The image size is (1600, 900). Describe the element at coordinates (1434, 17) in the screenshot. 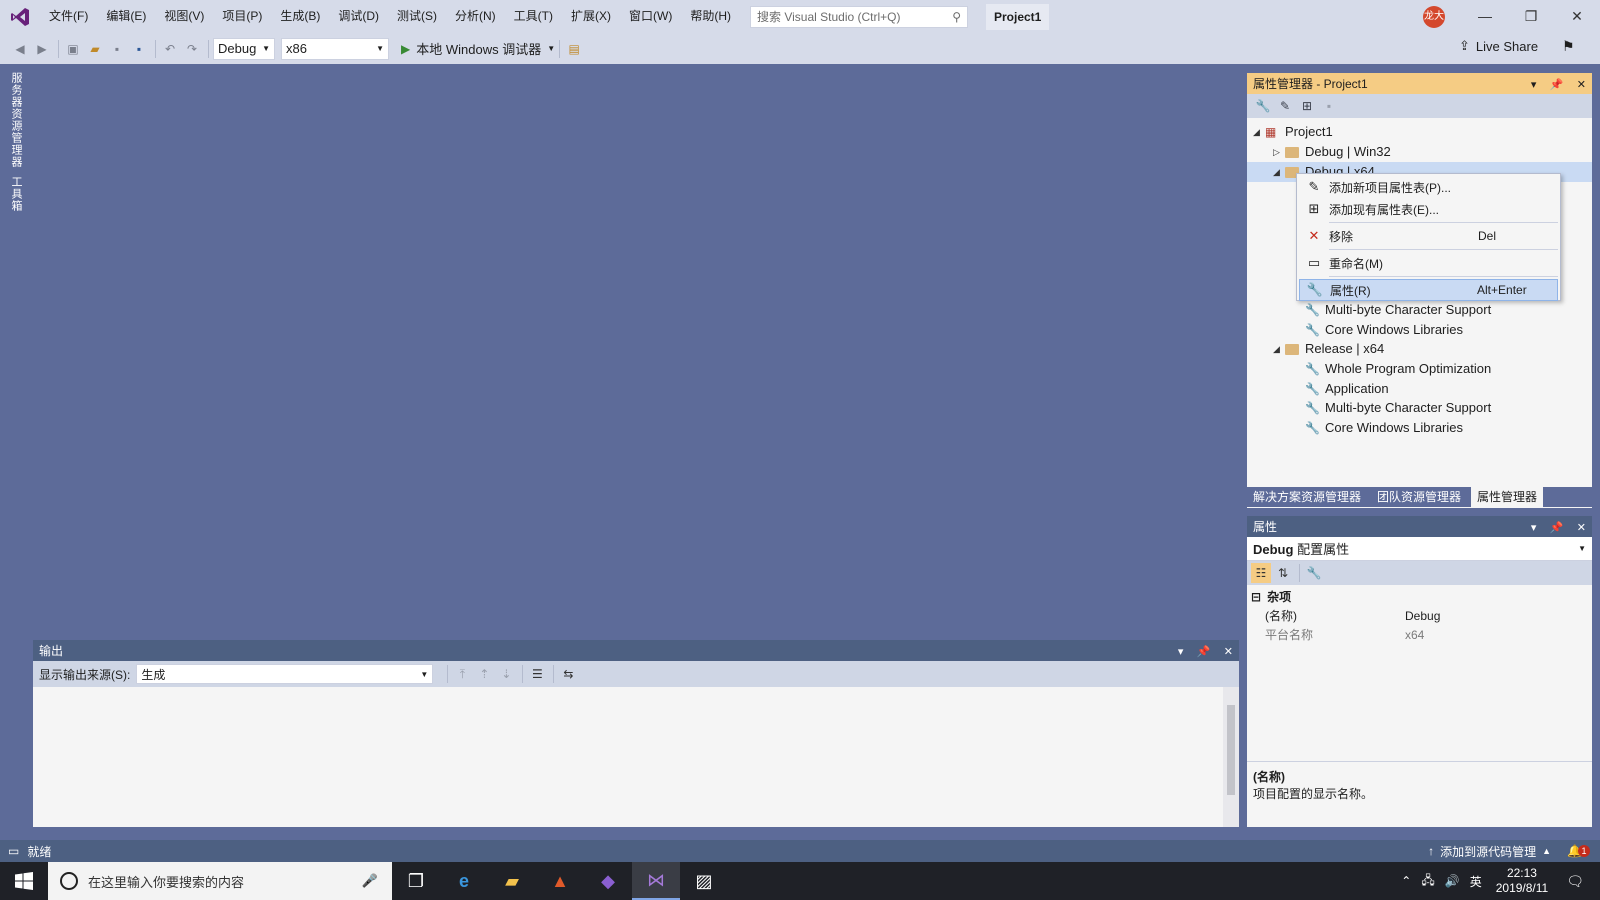

I see `avatar: 龙大` at that location.